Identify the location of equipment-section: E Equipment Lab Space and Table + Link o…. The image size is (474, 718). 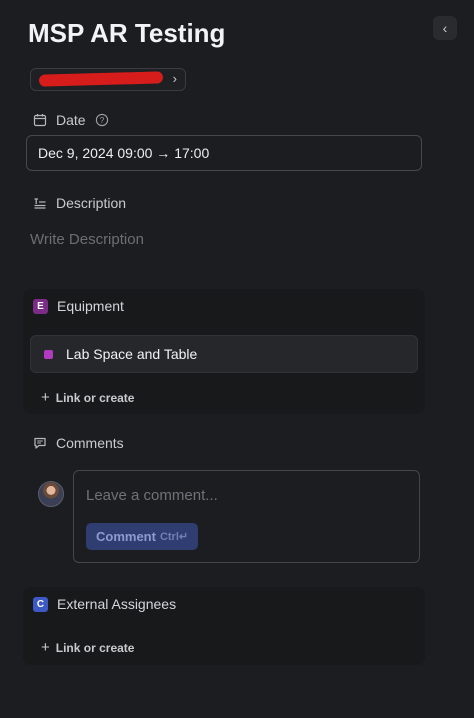
(224, 351).